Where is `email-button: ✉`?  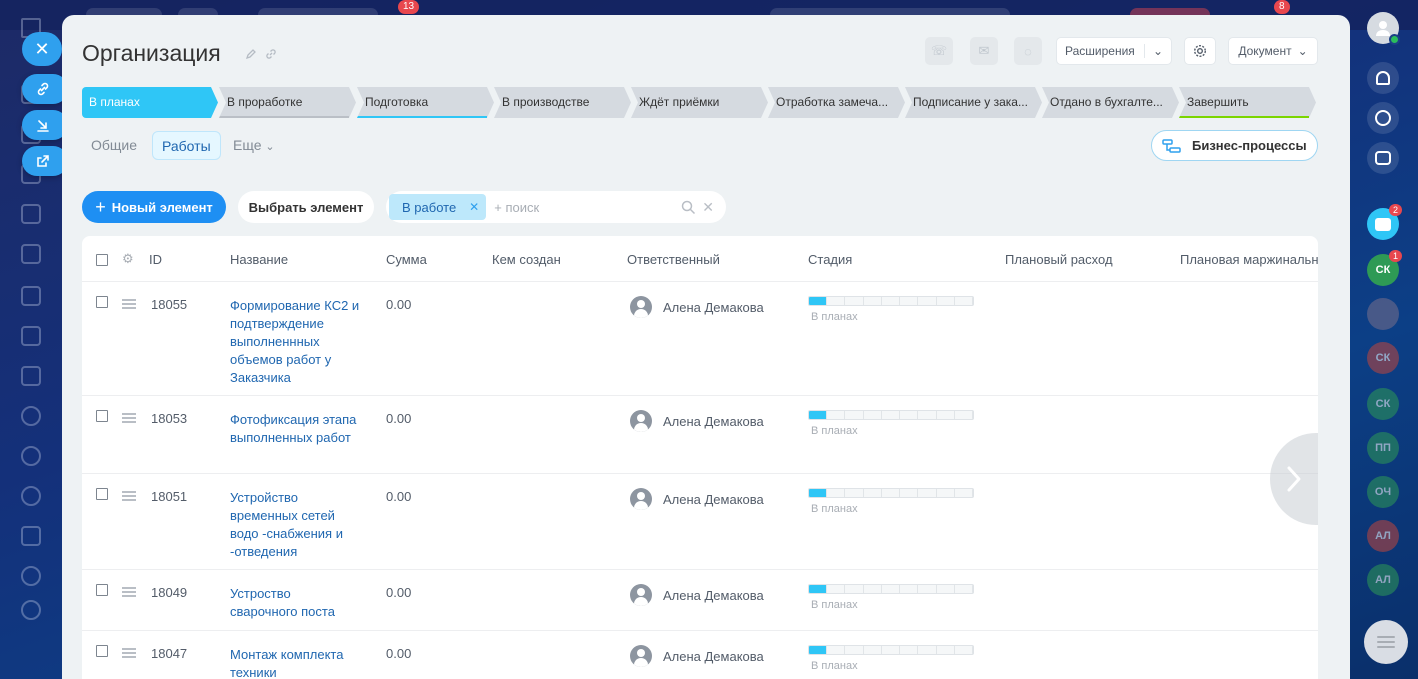
email-button: ✉ is located at coordinates (984, 51).